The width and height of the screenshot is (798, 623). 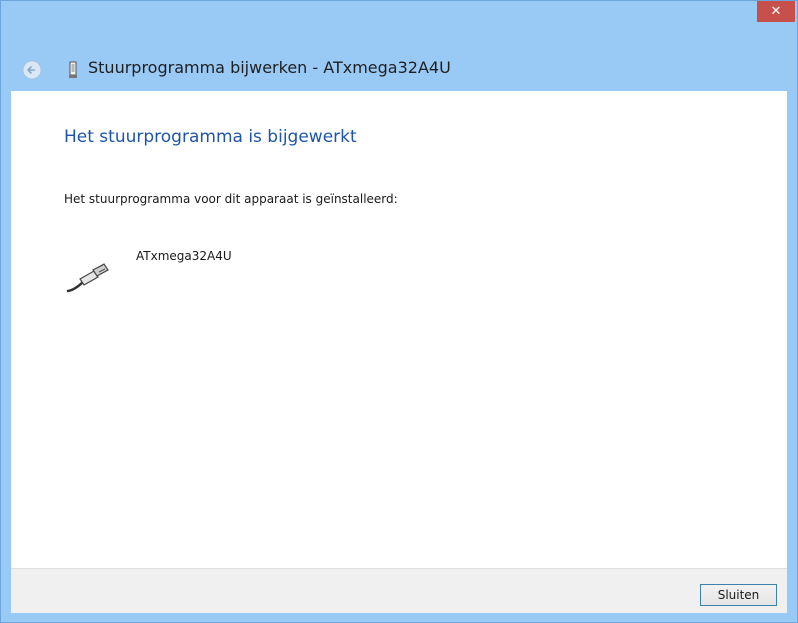 What do you see at coordinates (184, 256) in the screenshot?
I see `device-name: ATxmega32A4U` at bounding box center [184, 256].